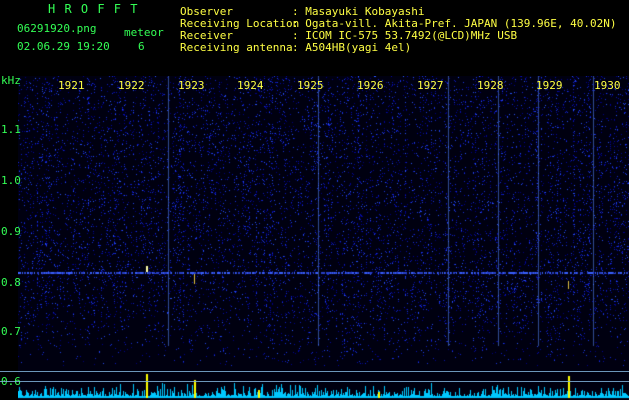 The height and width of the screenshot is (400, 629). Describe the element at coordinates (57, 28) in the screenshot. I see `file-name: 06291920.png` at that location.